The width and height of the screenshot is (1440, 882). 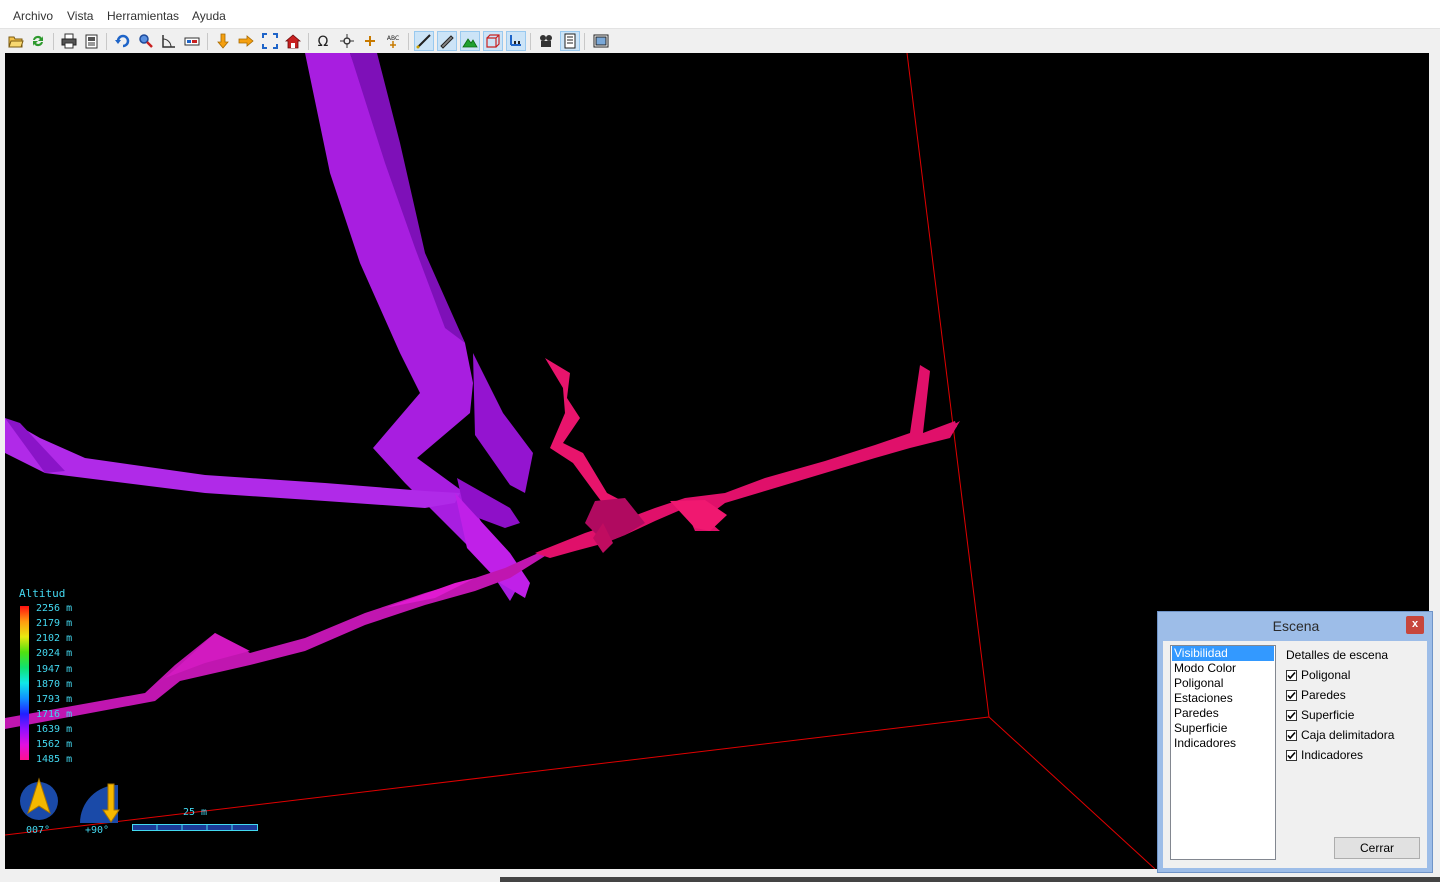 I want to click on option-superficie: Superficie, so click(x=1320, y=715).